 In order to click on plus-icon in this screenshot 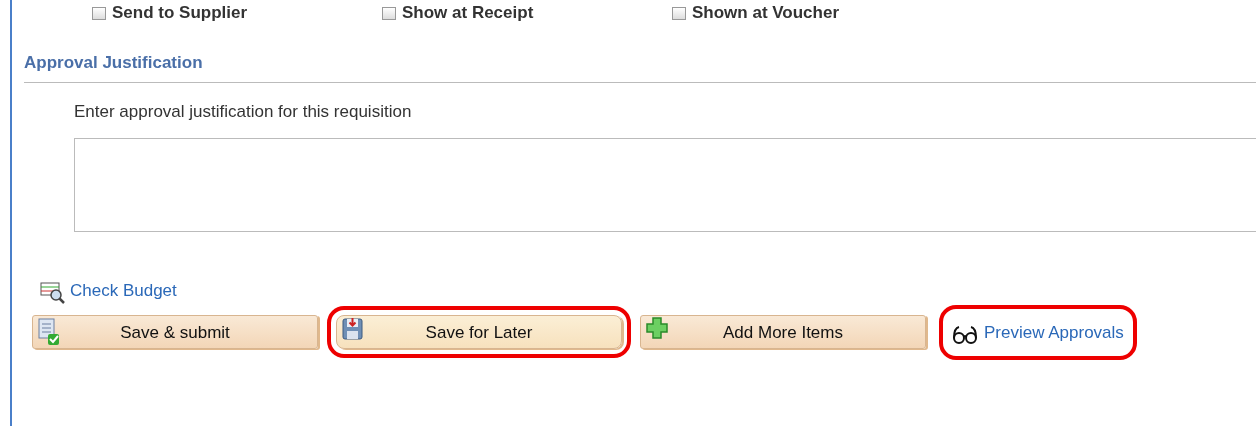, I will do `click(657, 328)`.